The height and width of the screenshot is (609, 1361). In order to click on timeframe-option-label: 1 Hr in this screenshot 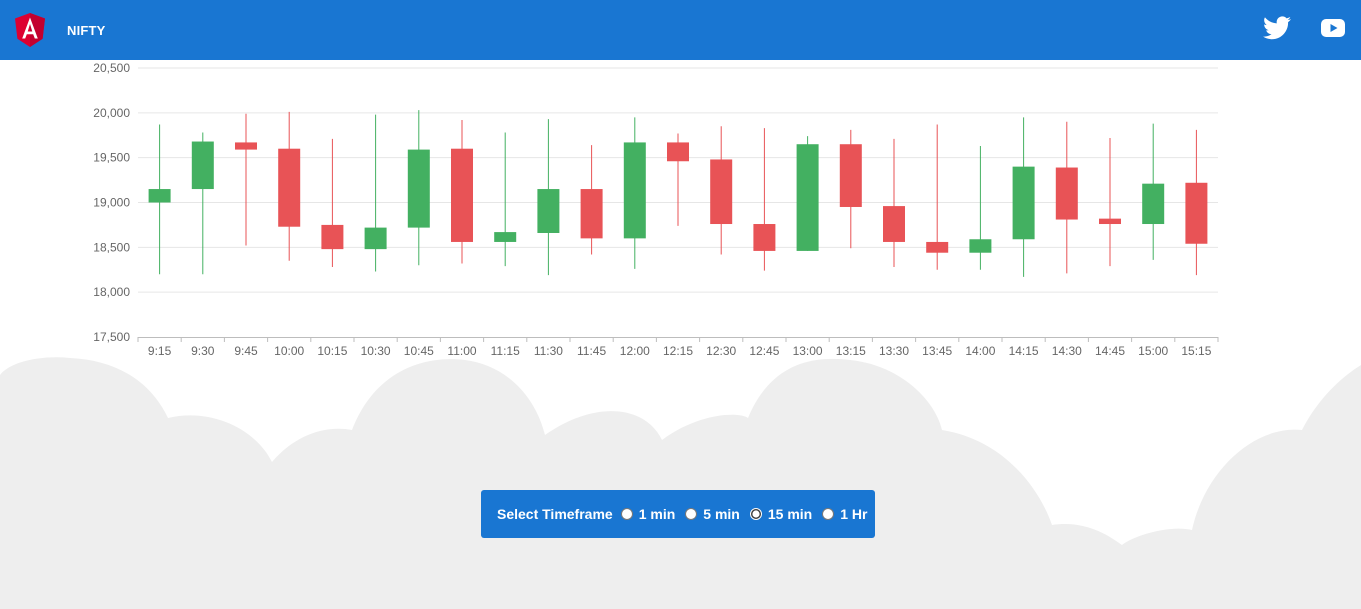, I will do `click(854, 514)`.